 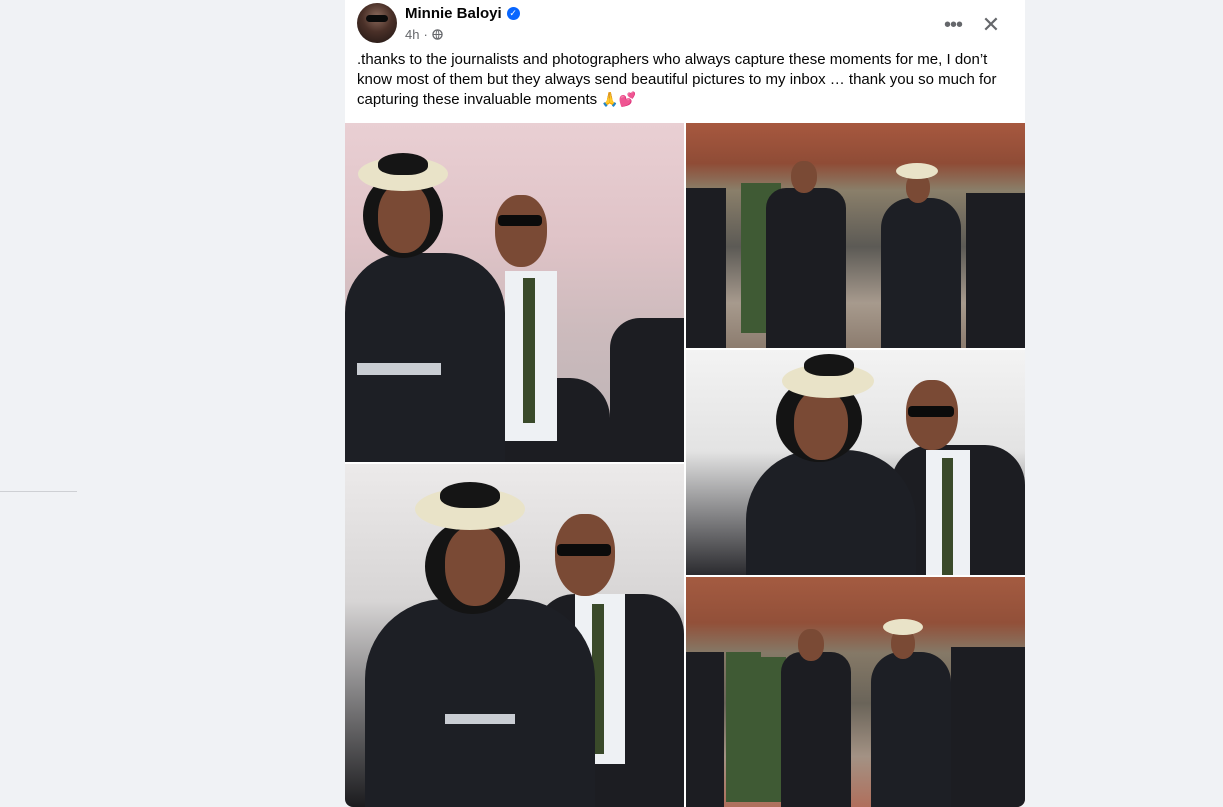 What do you see at coordinates (953, 25) in the screenshot?
I see `more-icon: •••` at bounding box center [953, 25].